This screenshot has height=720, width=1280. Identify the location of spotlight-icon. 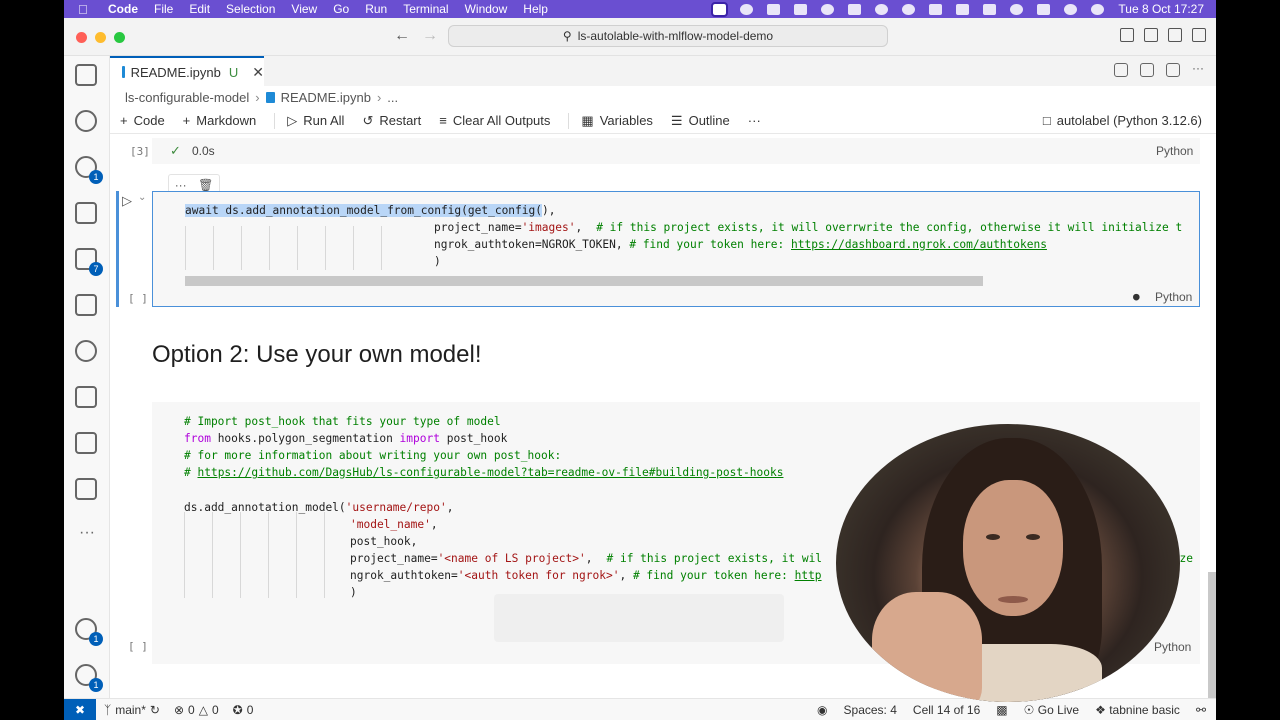
(1071, 9).